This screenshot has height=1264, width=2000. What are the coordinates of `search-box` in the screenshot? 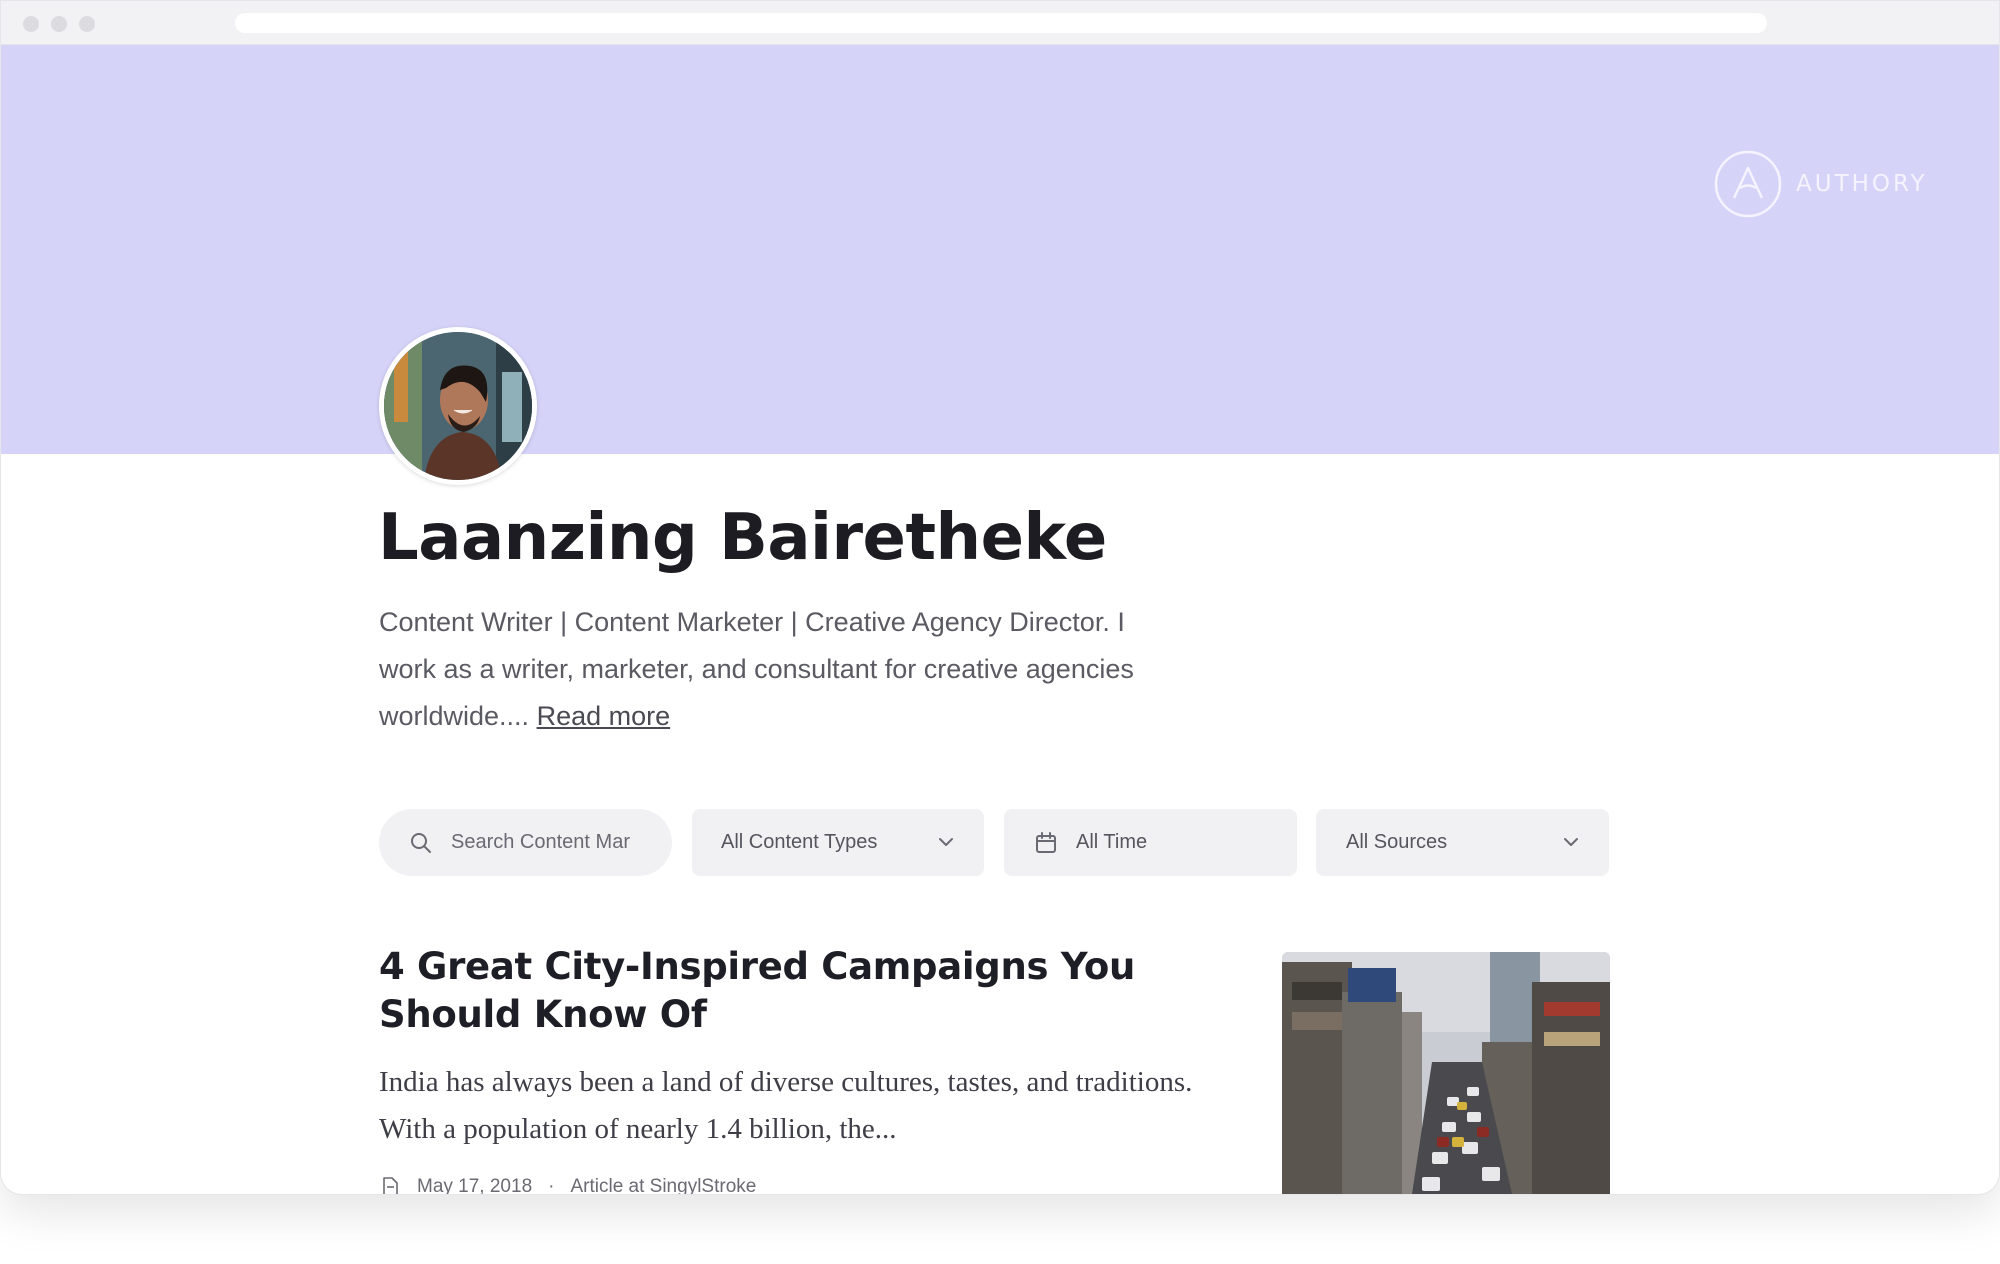 It's located at (525, 842).